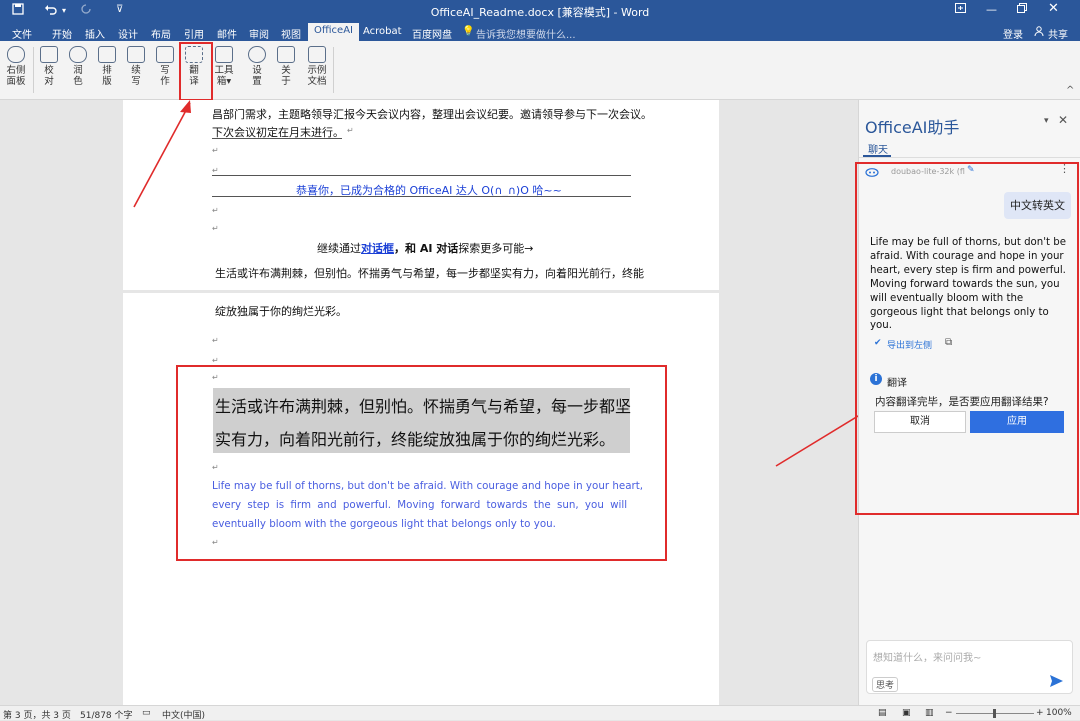 The width and height of the screenshot is (1080, 721). Describe the element at coordinates (106, 714) in the screenshot. I see `word-count: 51/878 个字` at that location.